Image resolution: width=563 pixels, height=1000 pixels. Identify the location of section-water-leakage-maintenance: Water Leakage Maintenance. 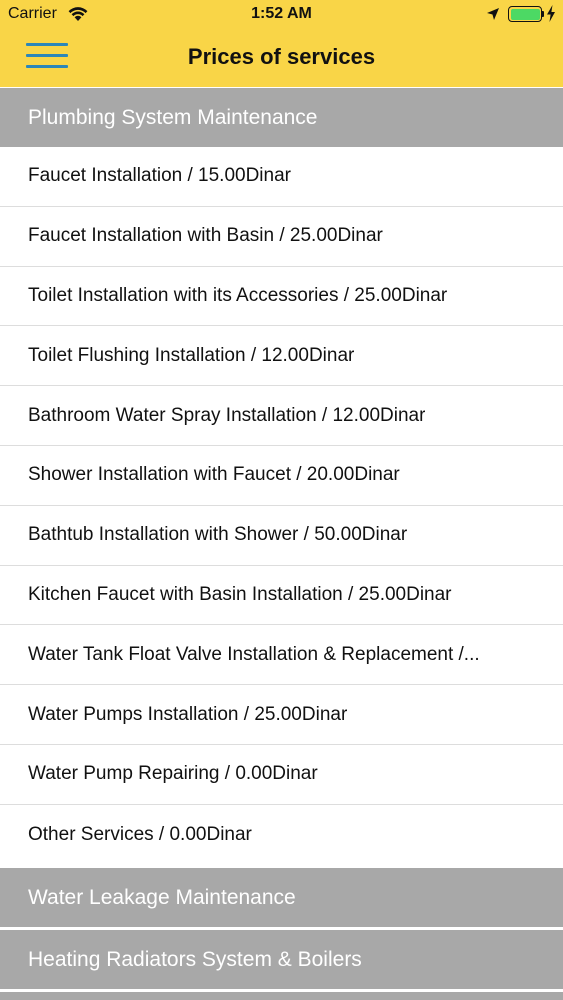
(281, 897).